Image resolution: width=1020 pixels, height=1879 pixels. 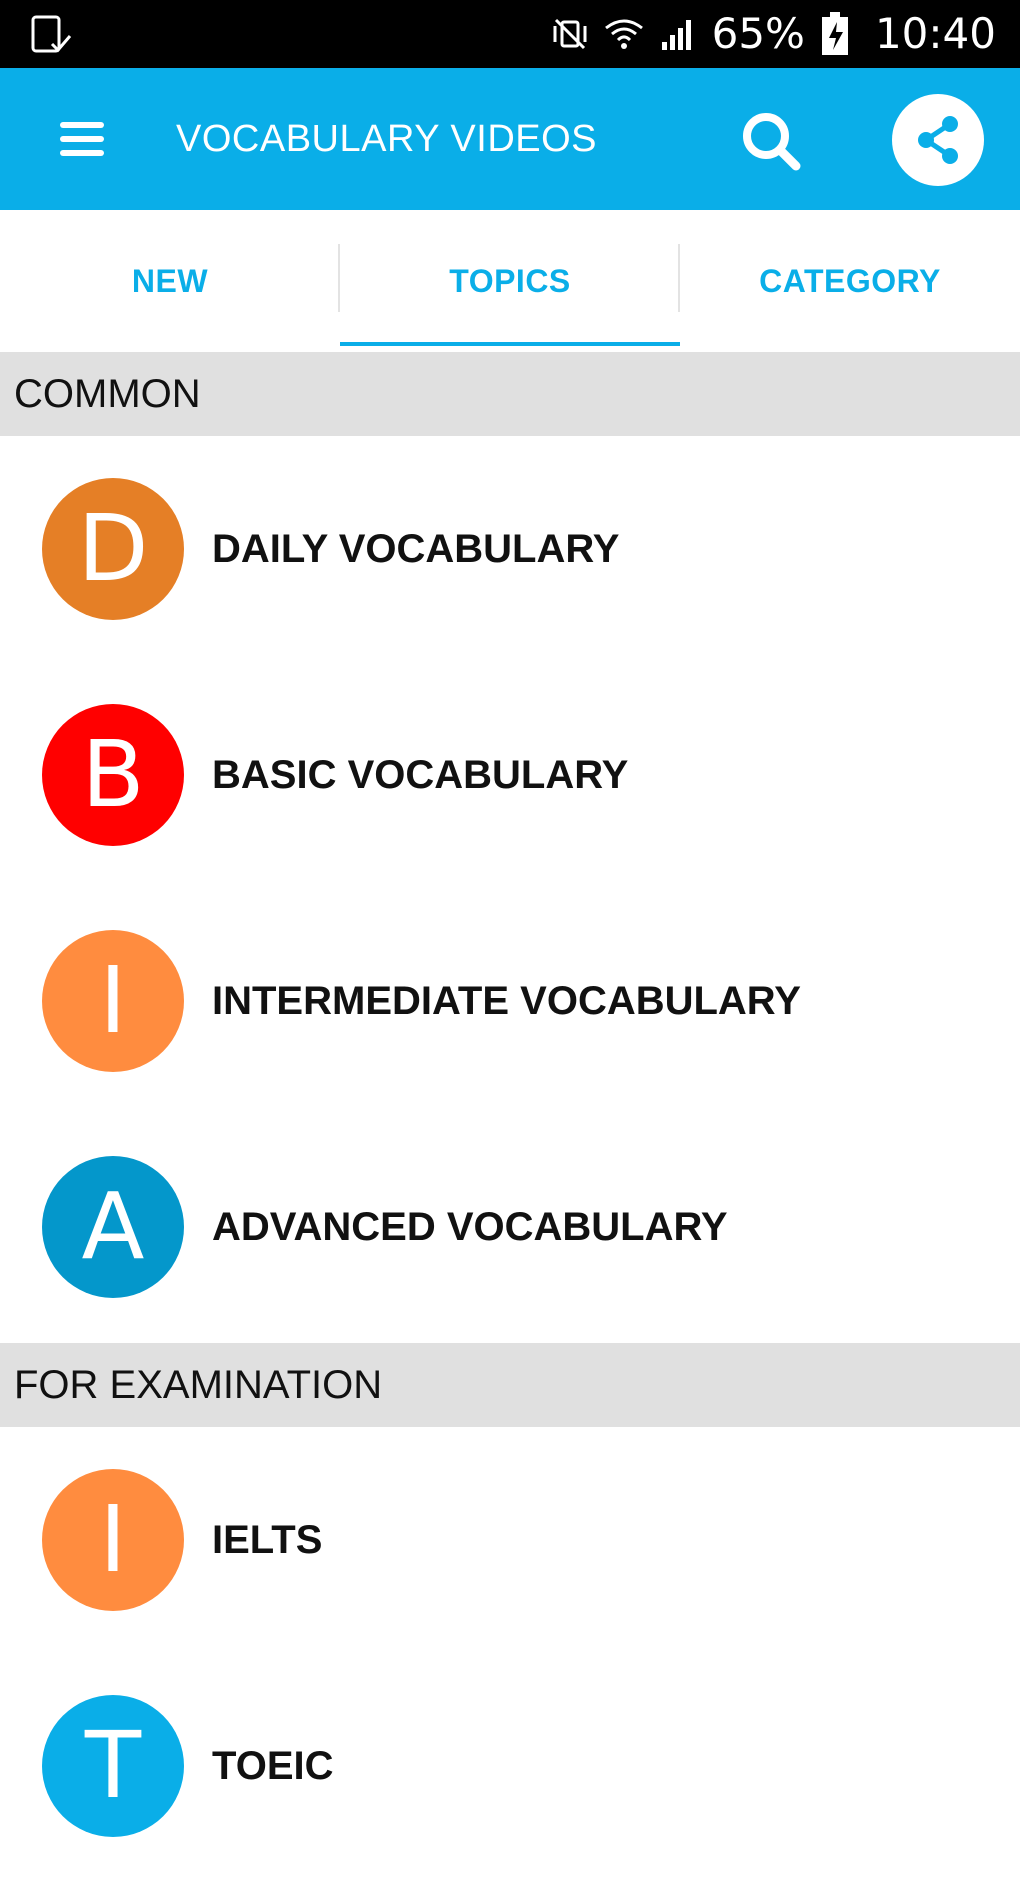 I want to click on list-item-daily-vocabulary: D DAILY VOCABULARY, so click(x=510, y=549).